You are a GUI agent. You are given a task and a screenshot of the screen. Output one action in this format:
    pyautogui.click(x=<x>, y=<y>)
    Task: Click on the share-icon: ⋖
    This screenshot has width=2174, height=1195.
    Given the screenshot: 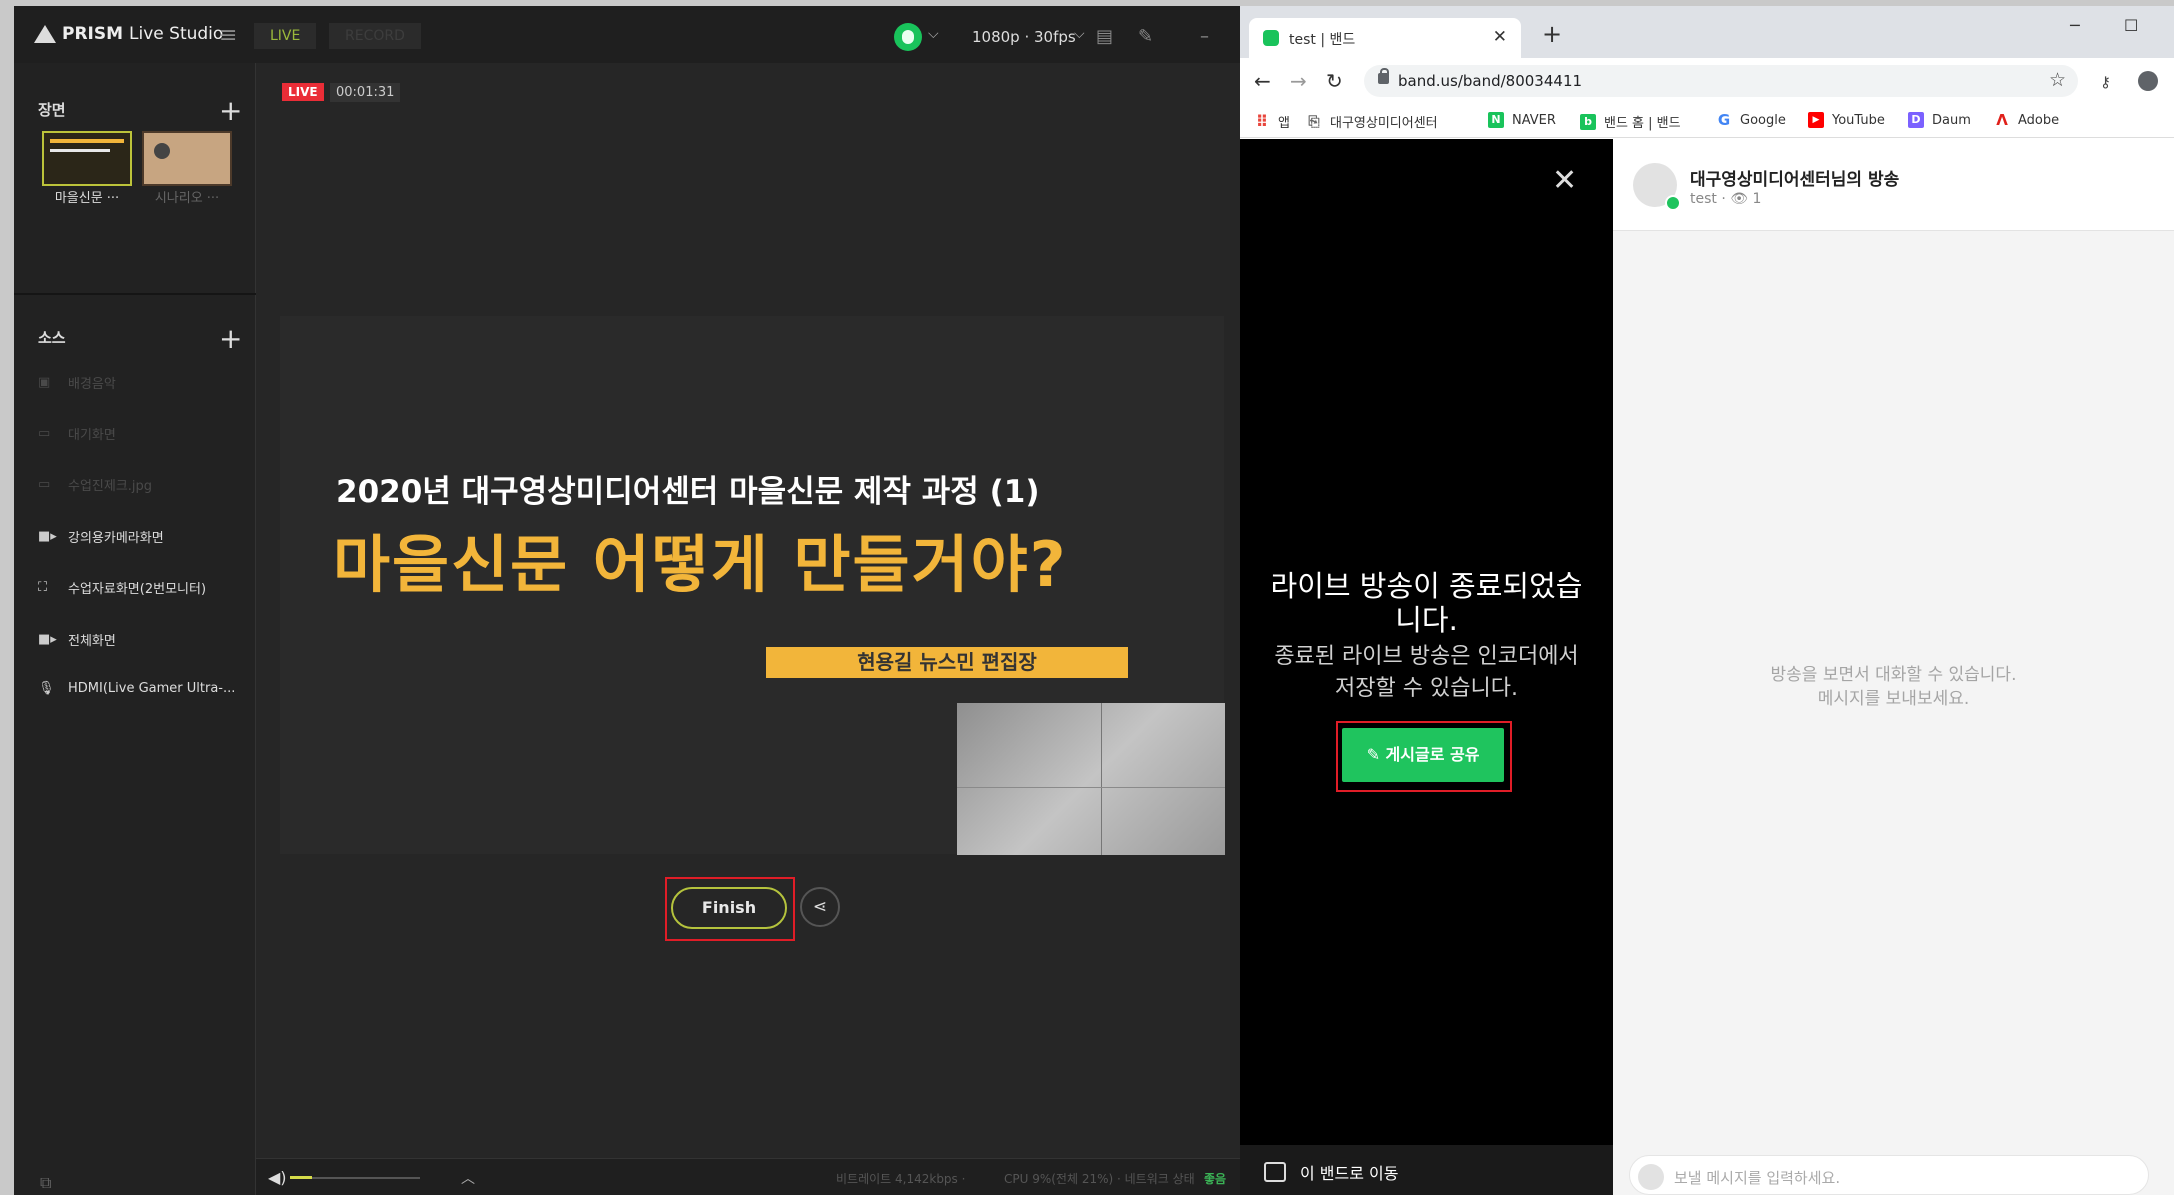 What is the action you would take?
    pyautogui.click(x=820, y=907)
    